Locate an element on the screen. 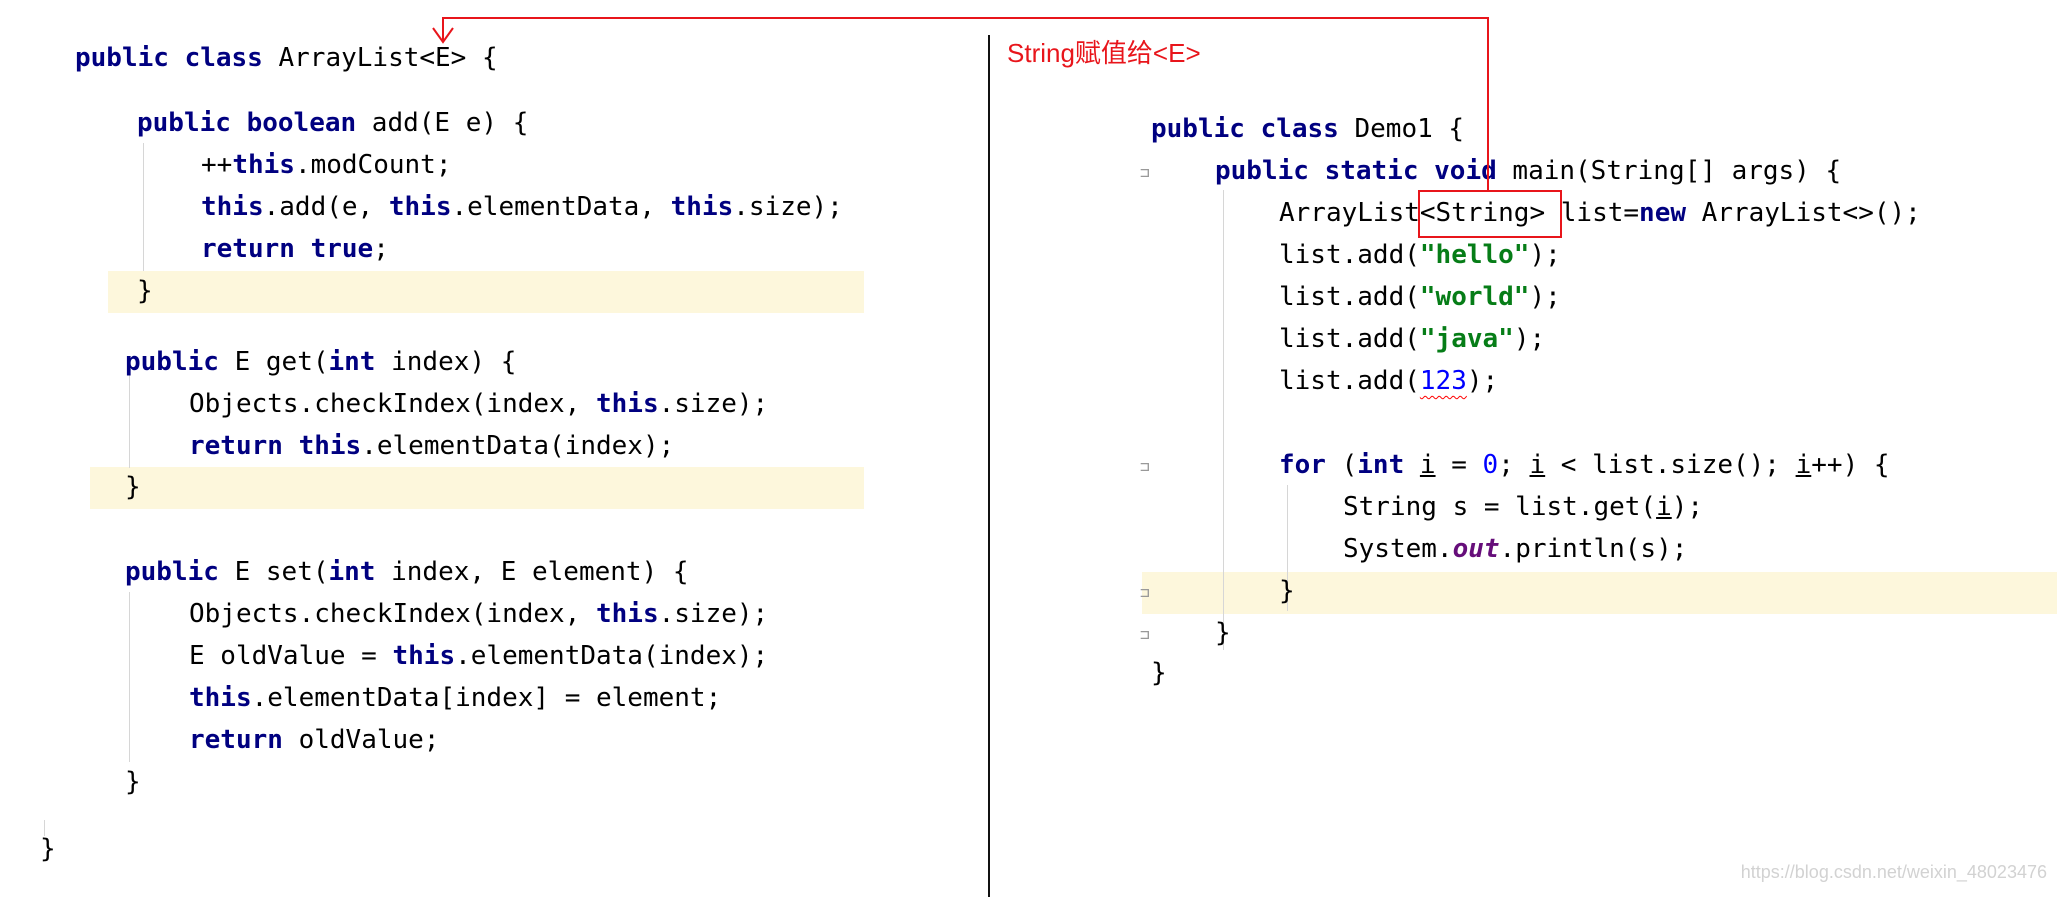 This screenshot has width=2057, height=897. for-loop: for (int i = 0; i < list.size(); i++) { is located at coordinates (1584, 465).